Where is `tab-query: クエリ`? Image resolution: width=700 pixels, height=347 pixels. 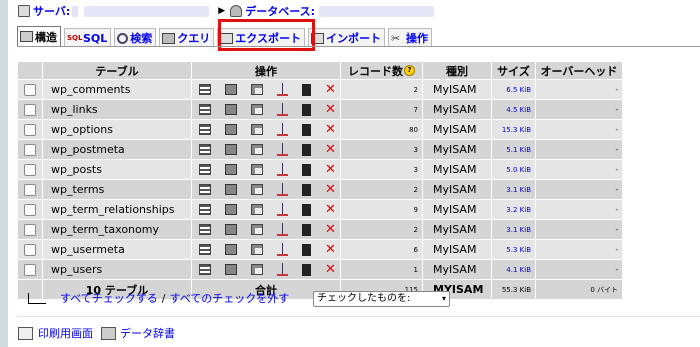
tab-query: クエリ is located at coordinates (187, 37).